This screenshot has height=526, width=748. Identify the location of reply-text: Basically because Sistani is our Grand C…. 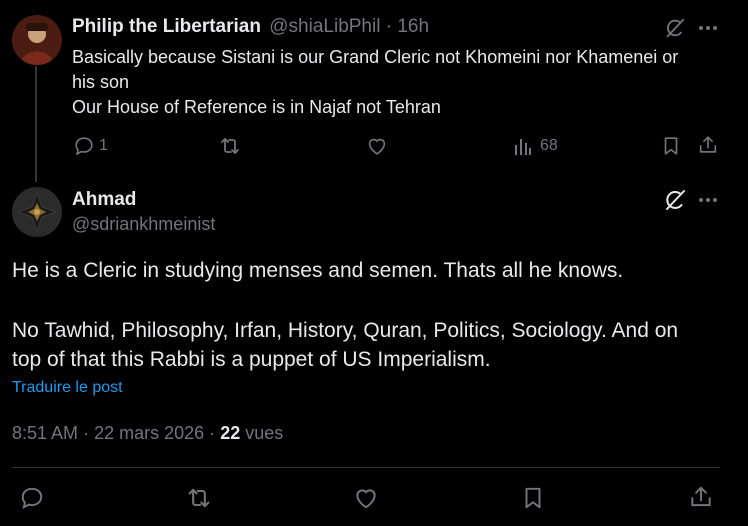
(402, 82).